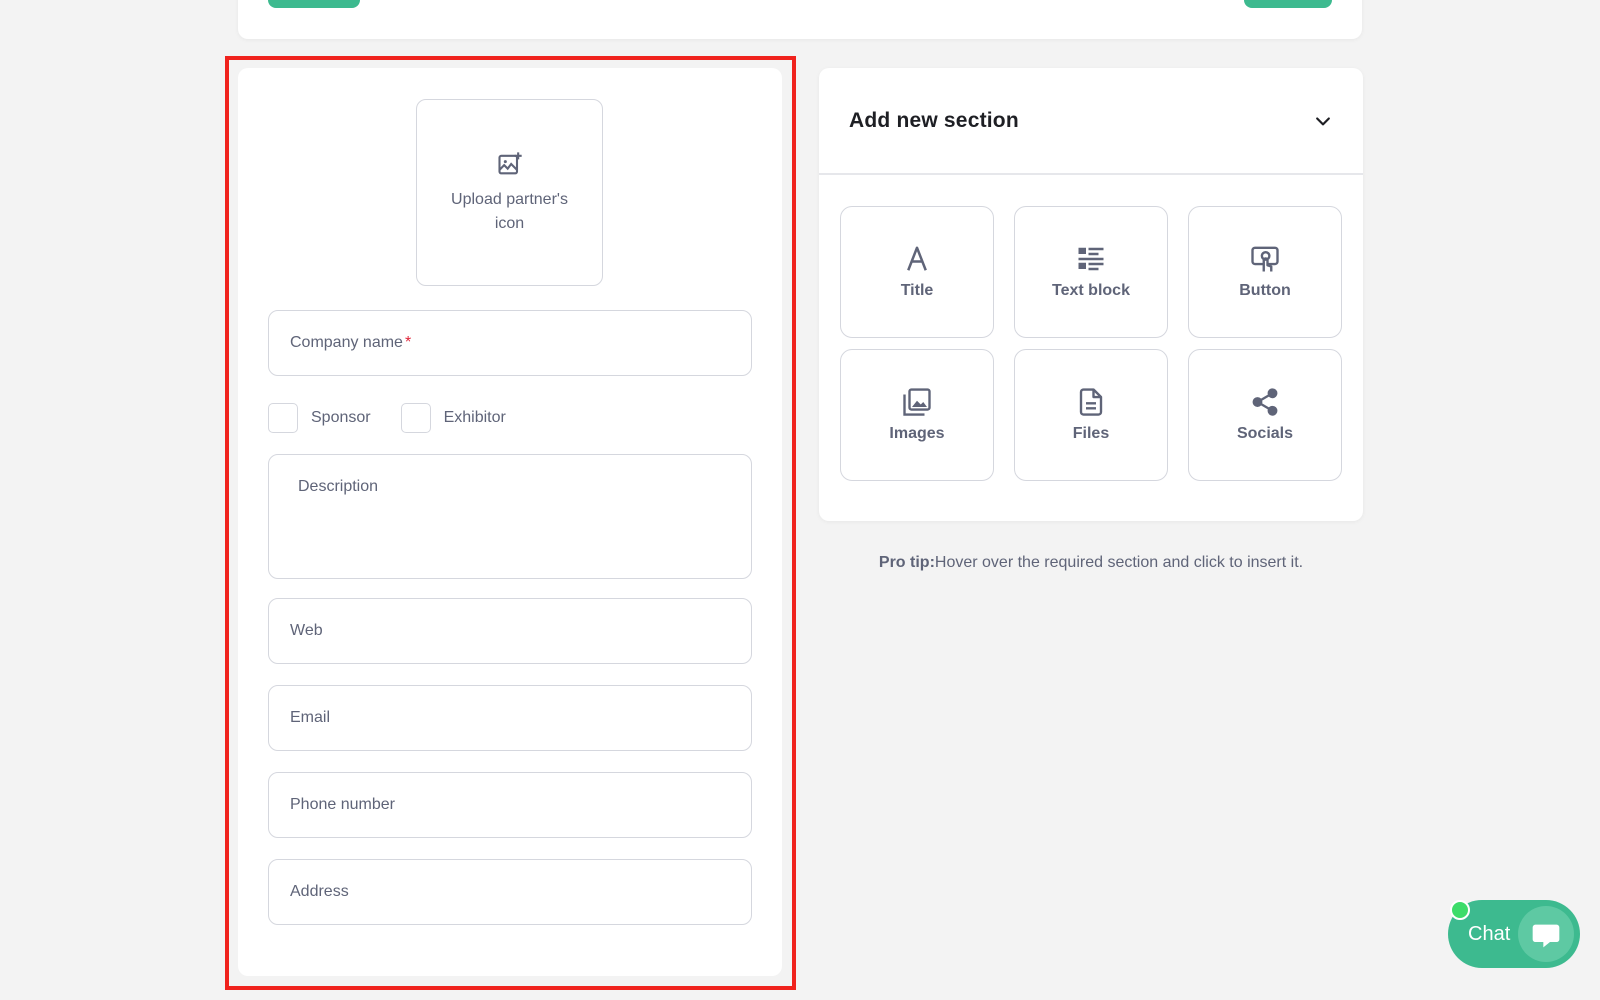 This screenshot has width=1600, height=1000. I want to click on company-name-placeholder: Company name, so click(346, 342).